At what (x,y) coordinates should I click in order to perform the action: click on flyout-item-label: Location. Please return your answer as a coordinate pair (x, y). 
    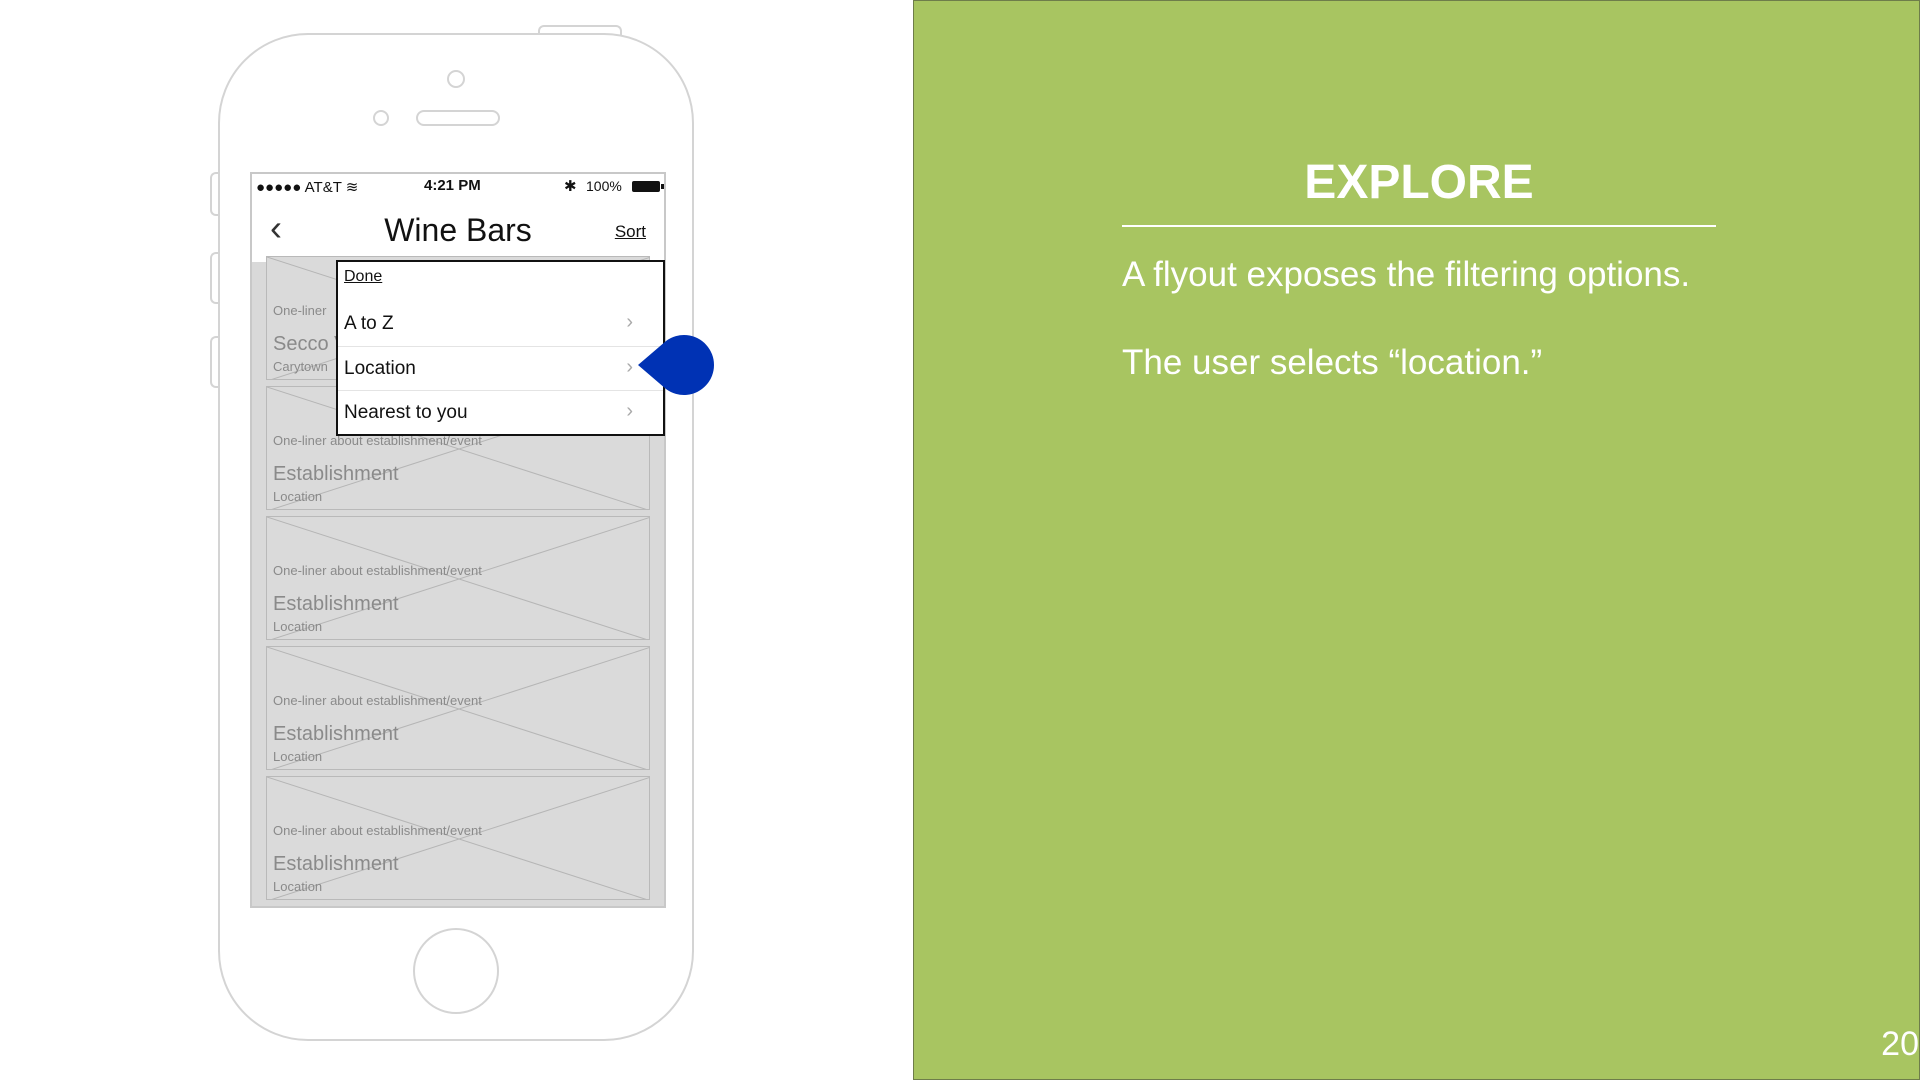
    Looking at the image, I should click on (380, 368).